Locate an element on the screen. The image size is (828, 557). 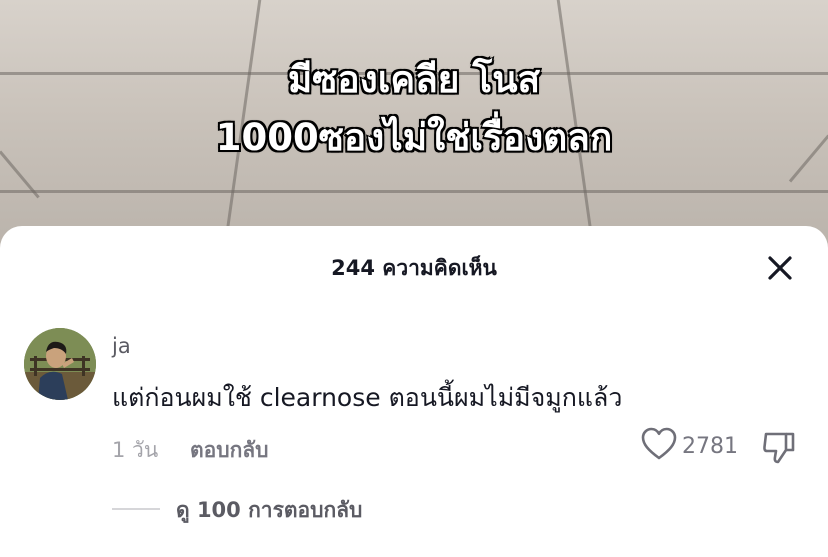
comments-count-title: 244 ความคิดเห็น is located at coordinates (414, 268).